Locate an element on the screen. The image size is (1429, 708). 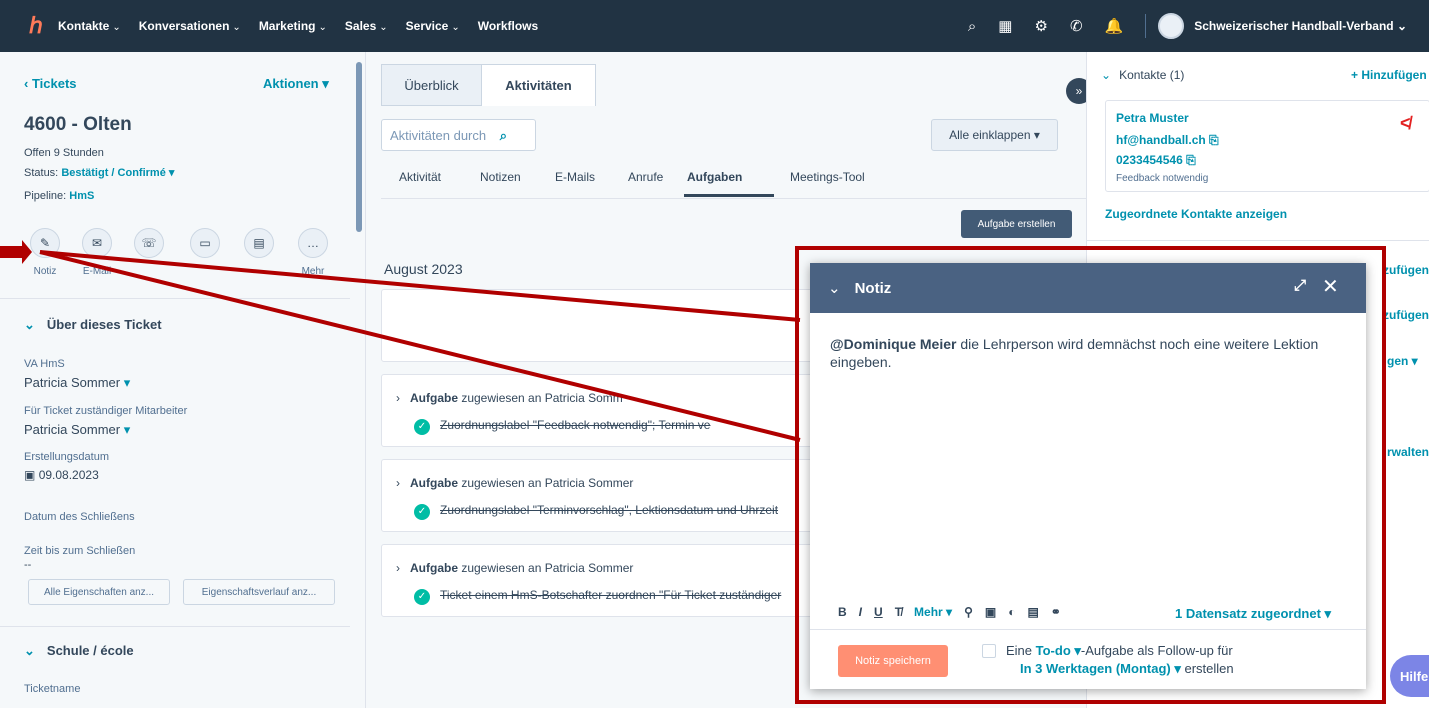
note-dialog-title: Notiz is located at coordinates (873, 288).